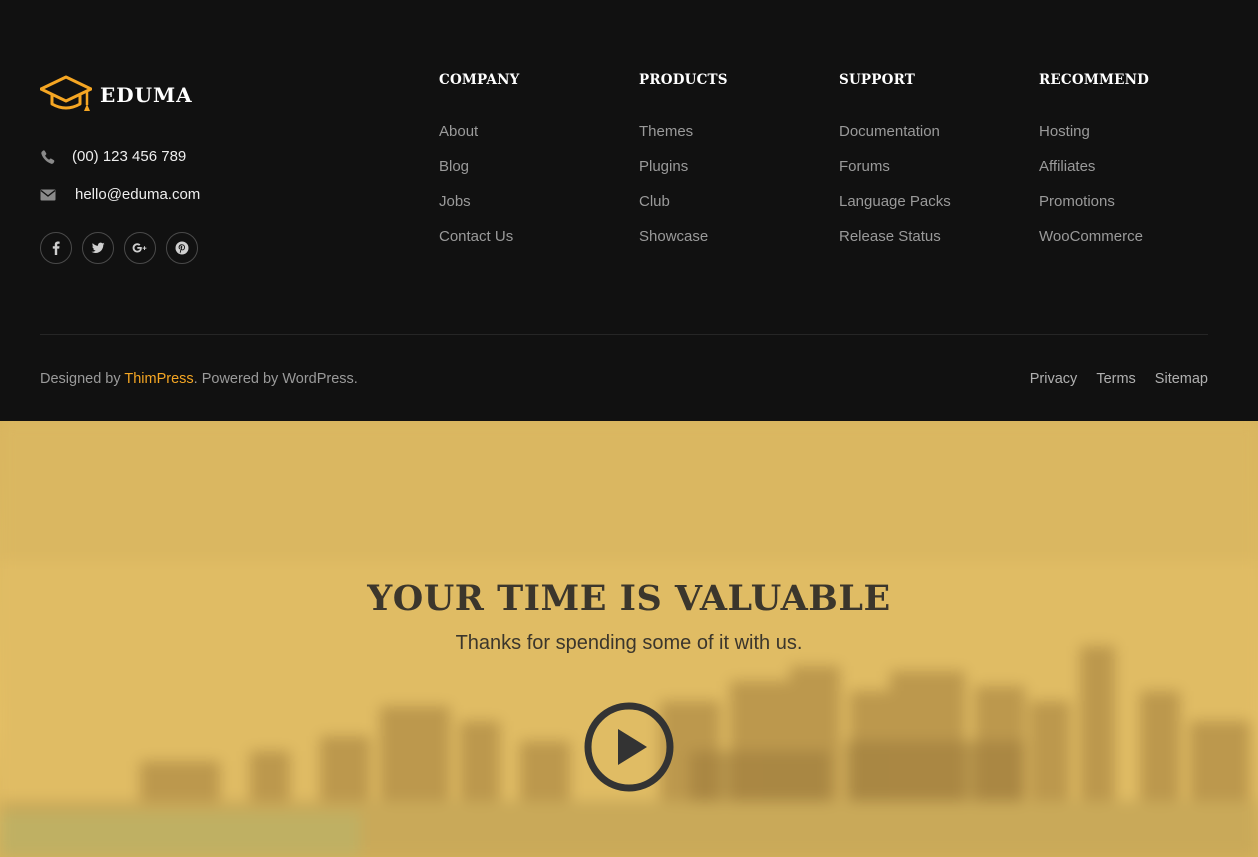  What do you see at coordinates (119, 248) in the screenshot?
I see `social-links` at bounding box center [119, 248].